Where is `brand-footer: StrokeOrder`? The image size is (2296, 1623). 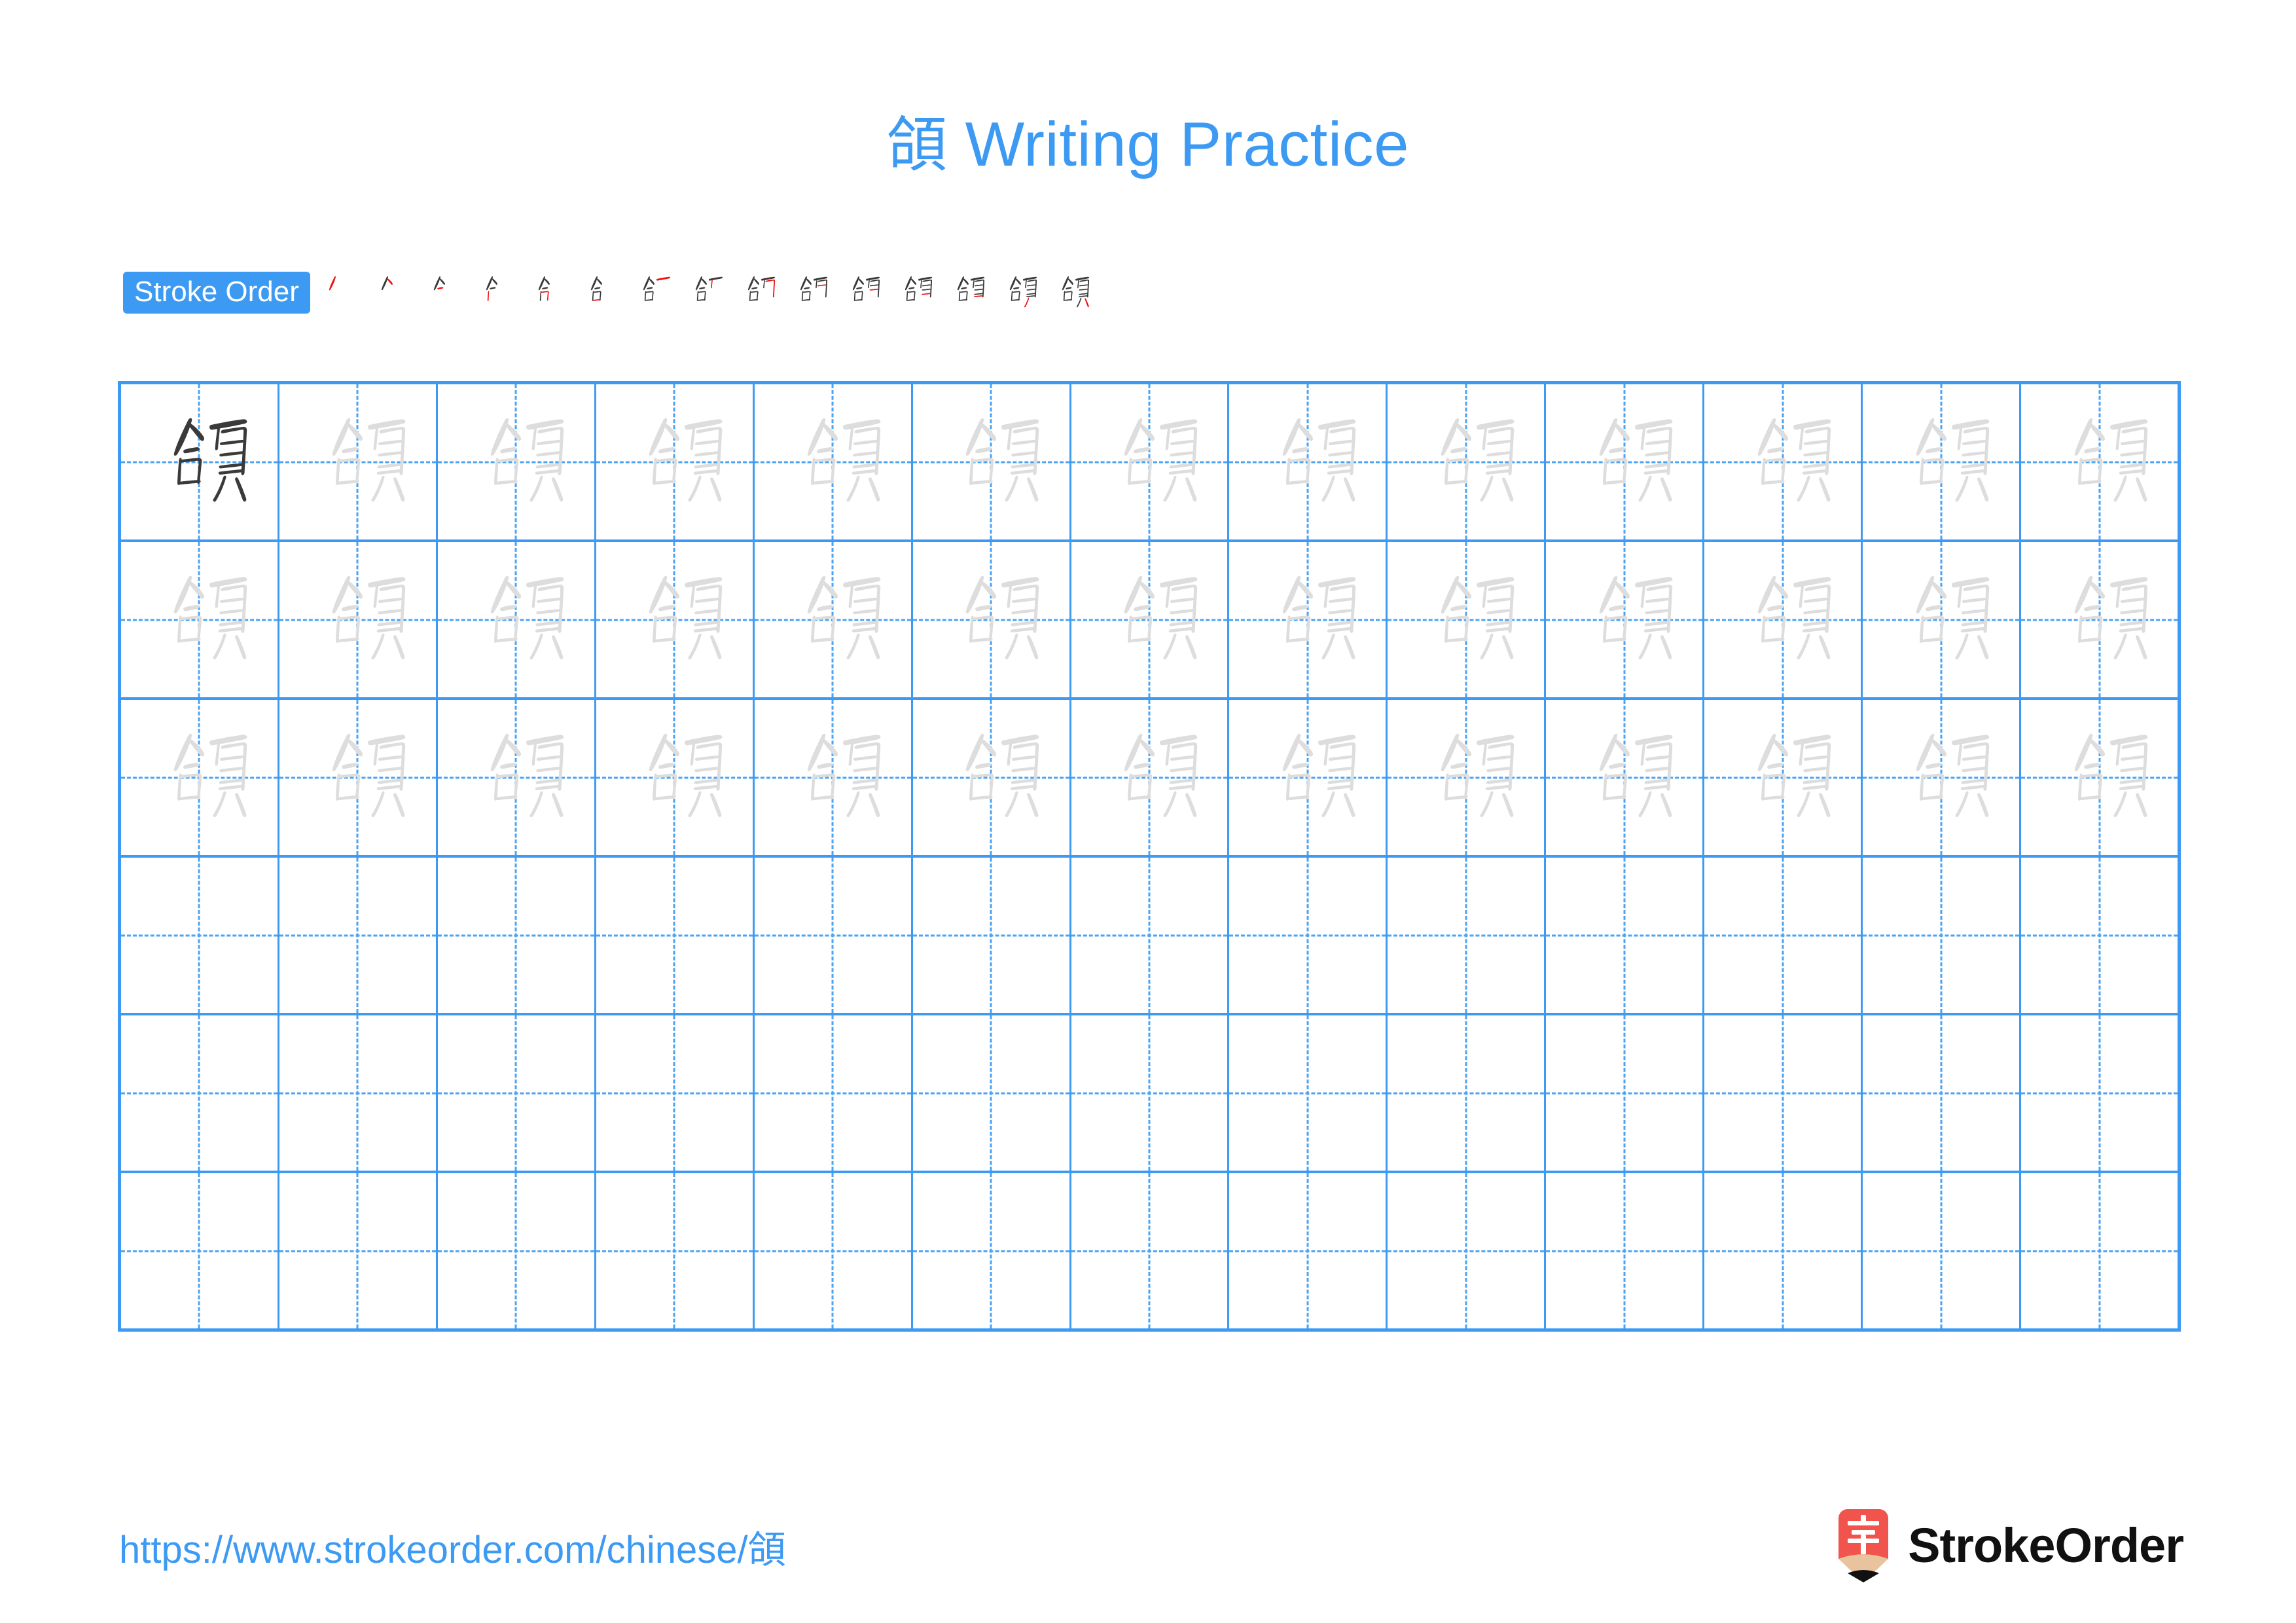
brand-footer: StrokeOrder is located at coordinates (2008, 1545).